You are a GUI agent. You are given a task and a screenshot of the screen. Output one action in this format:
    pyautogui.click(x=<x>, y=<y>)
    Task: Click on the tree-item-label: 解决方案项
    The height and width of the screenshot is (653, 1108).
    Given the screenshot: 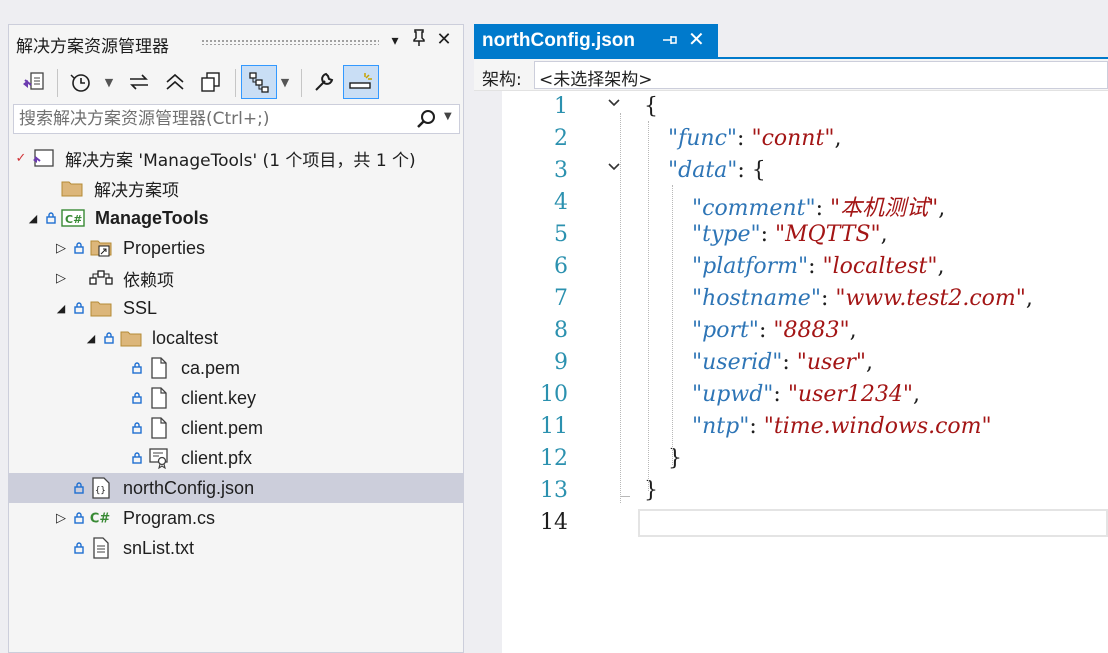 What is the action you would take?
    pyautogui.click(x=136, y=190)
    